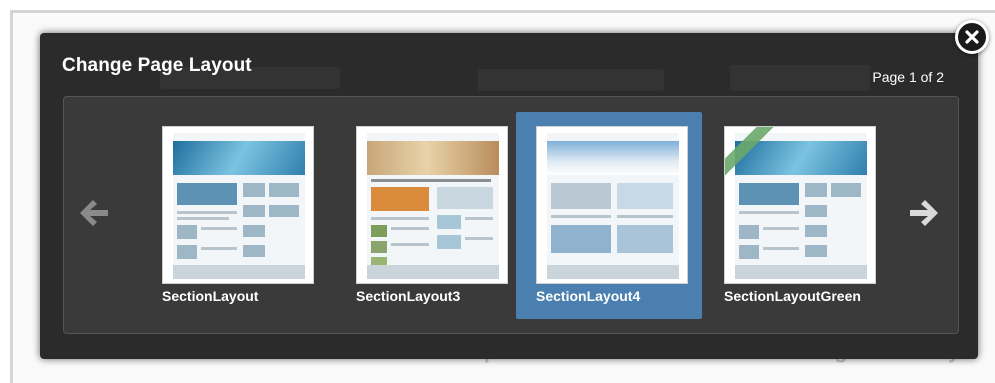 This screenshot has height=383, width=995. I want to click on layout-option-sectionlayoutgreen: SectionLayoutGreen, so click(797, 215).